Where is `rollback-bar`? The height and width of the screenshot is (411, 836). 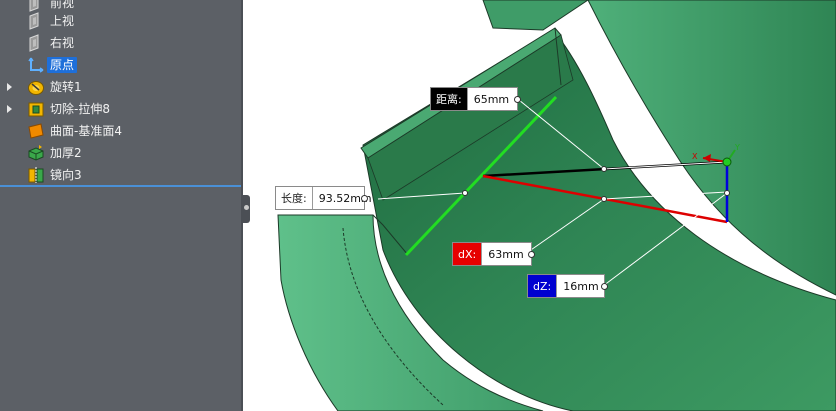 rollback-bar is located at coordinates (120, 186).